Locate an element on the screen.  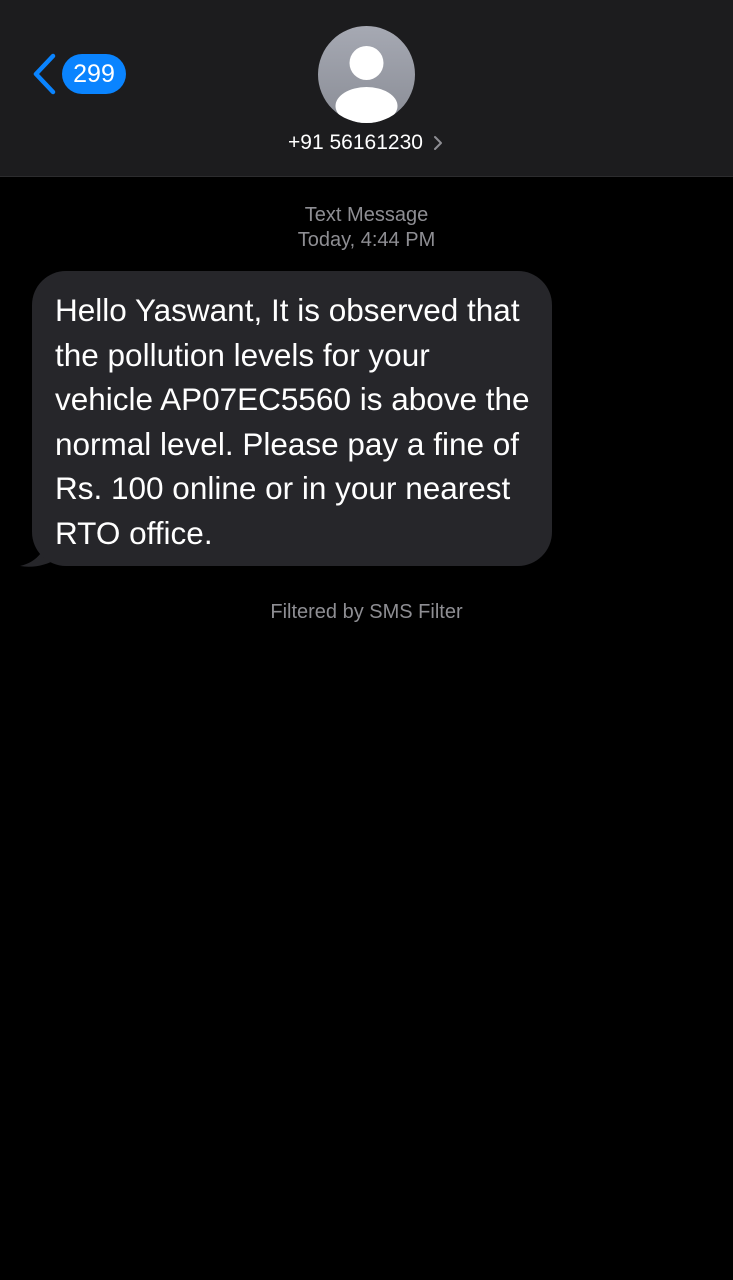
back-button: 299 is located at coordinates (77, 74).